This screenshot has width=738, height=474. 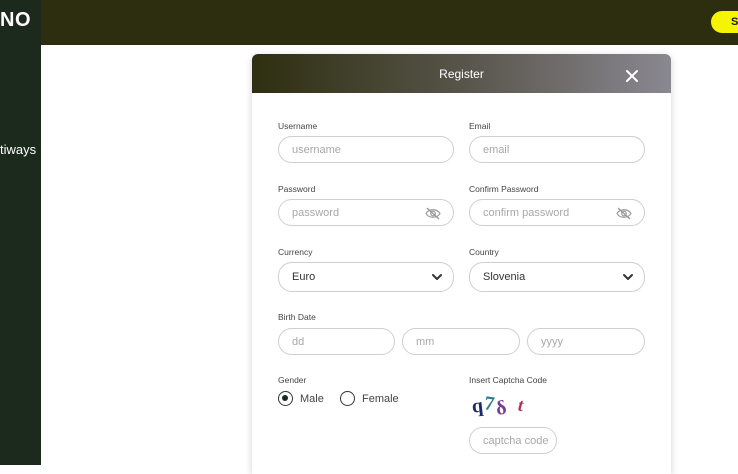 I want to click on svg-text: 7, so click(x=489, y=403).